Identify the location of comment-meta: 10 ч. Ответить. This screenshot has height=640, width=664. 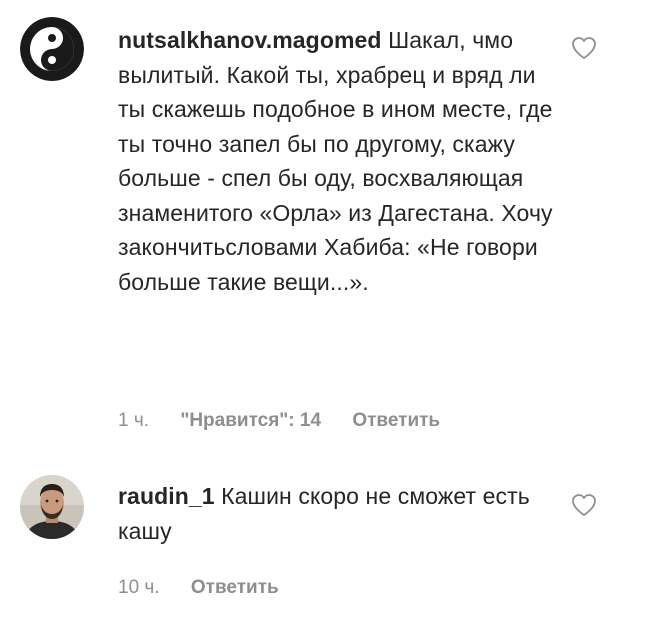
(211, 588).